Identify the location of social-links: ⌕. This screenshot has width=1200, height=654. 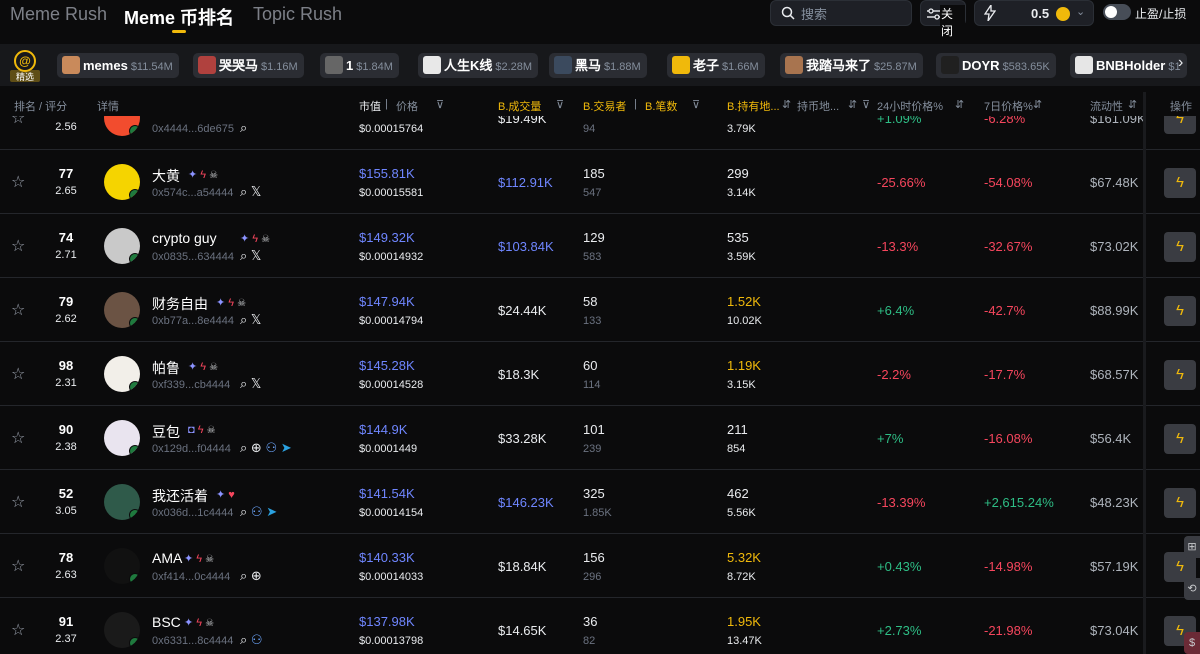
(243, 128).